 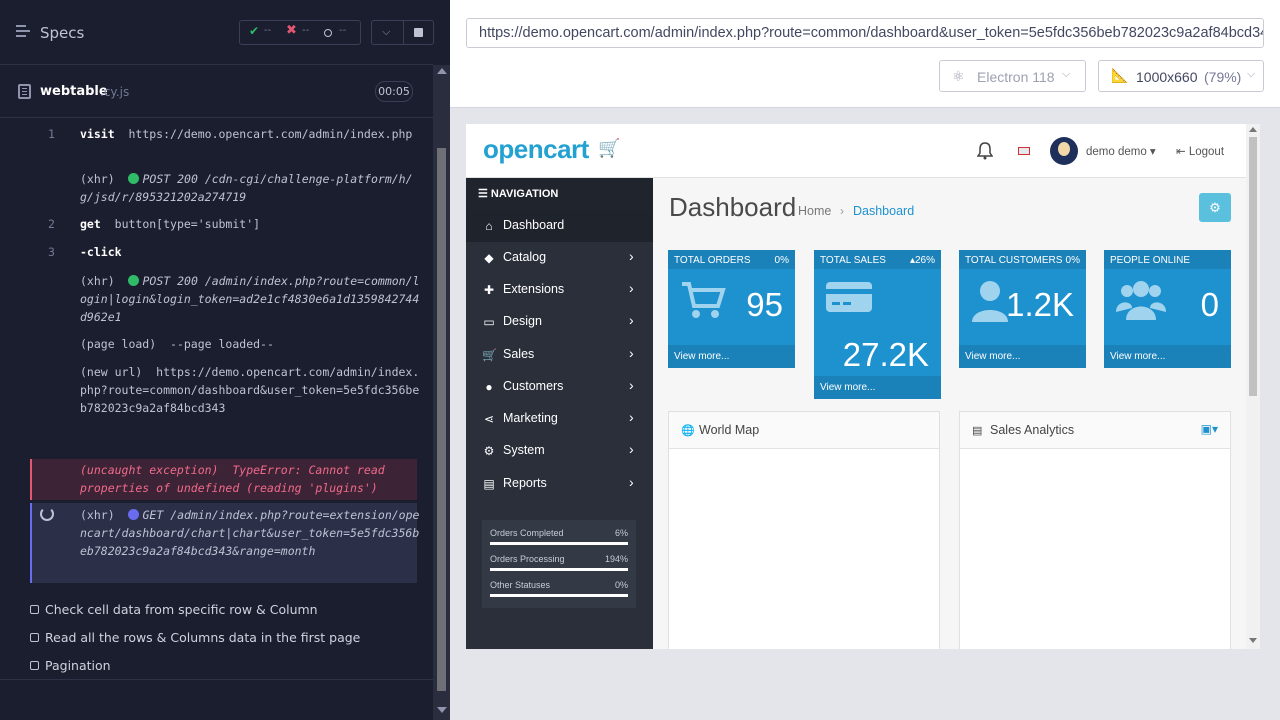 What do you see at coordinates (489, 258) in the screenshot?
I see `tag-icon: ◆` at bounding box center [489, 258].